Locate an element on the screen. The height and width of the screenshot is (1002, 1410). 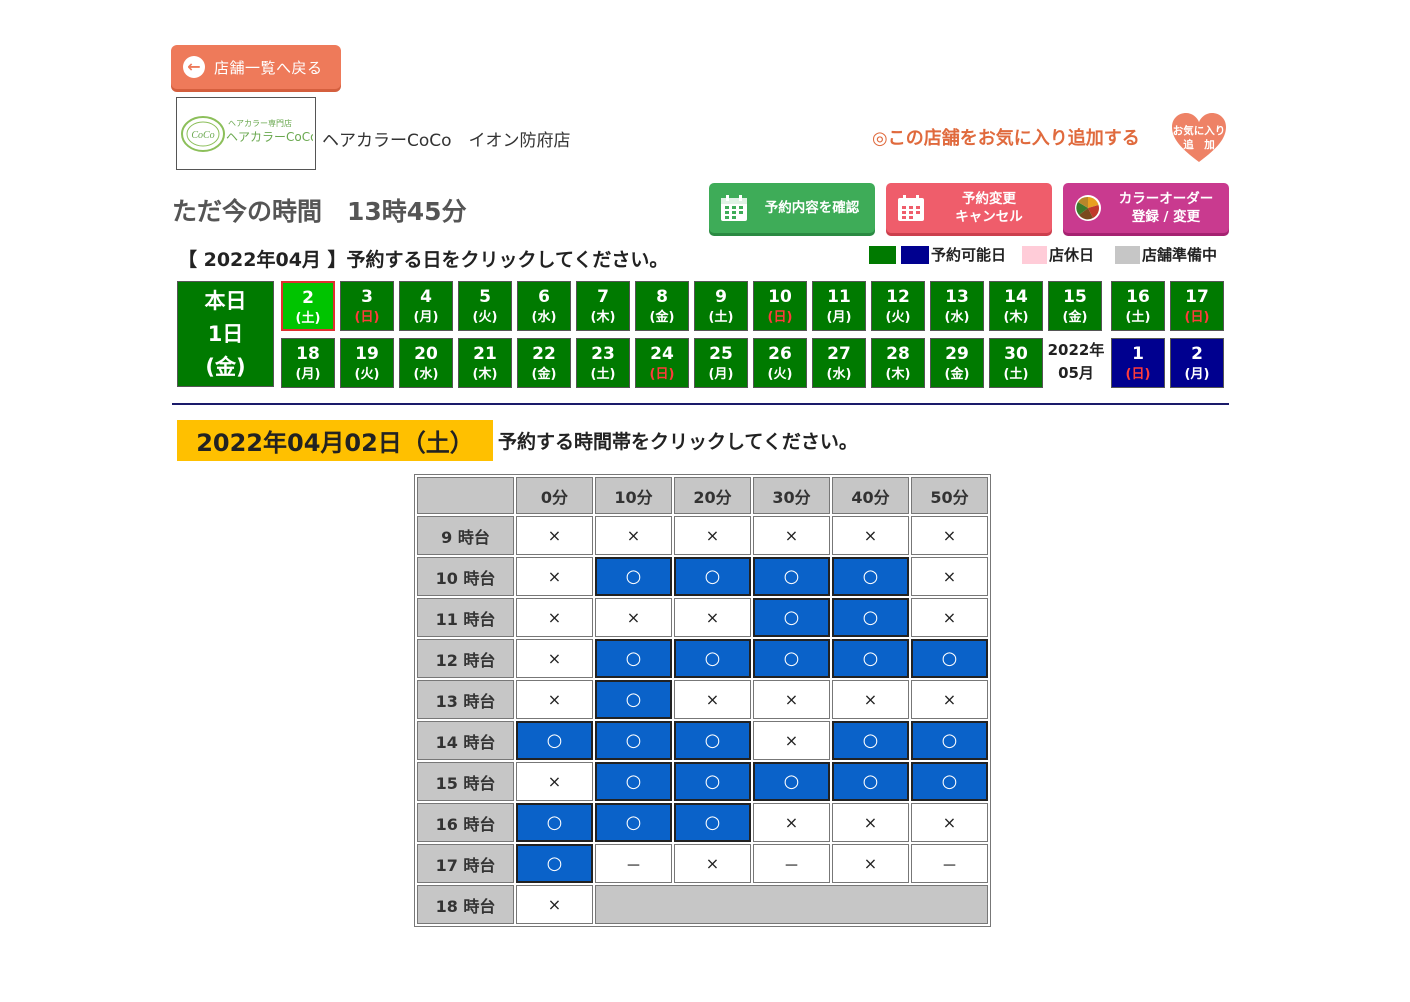
svg-text: お気に入り is located at coordinates (1199, 130).